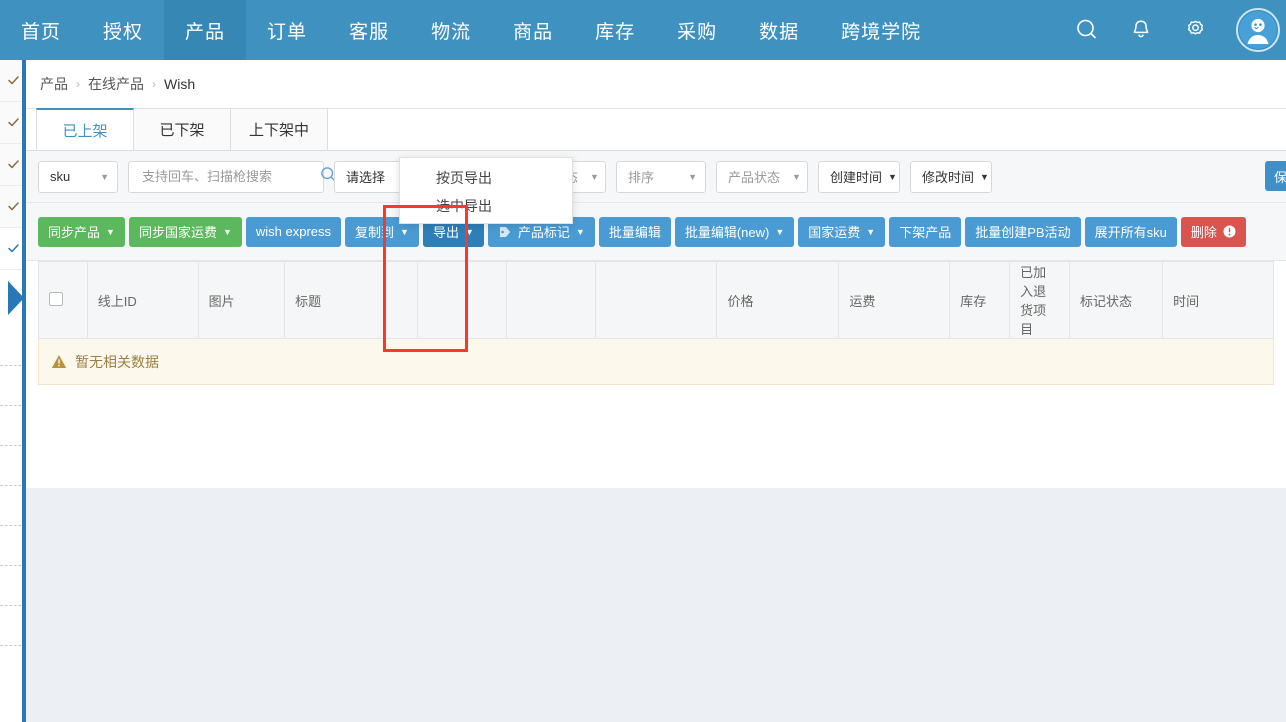 The height and width of the screenshot is (722, 1286). I want to click on sync-product-button: 同步产品 ▼, so click(81, 231).